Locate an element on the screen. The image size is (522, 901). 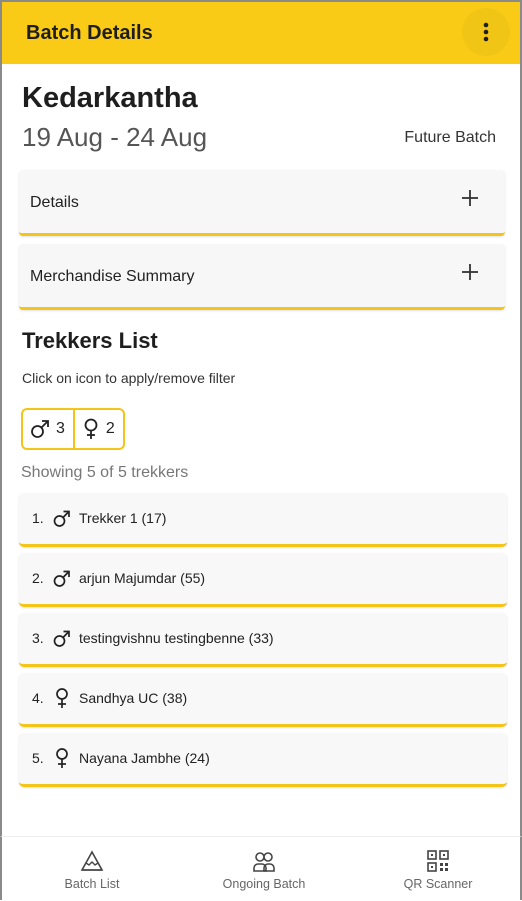
trekker-number: 4. is located at coordinates (38, 698).